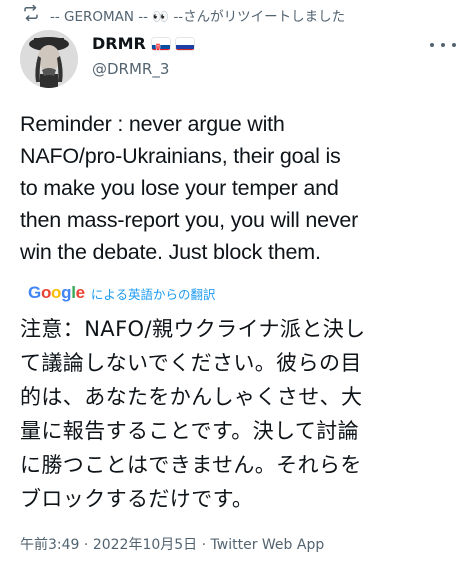 The width and height of the screenshot is (474, 568). I want to click on tweet-date: 2022年10月5日, so click(145, 545).